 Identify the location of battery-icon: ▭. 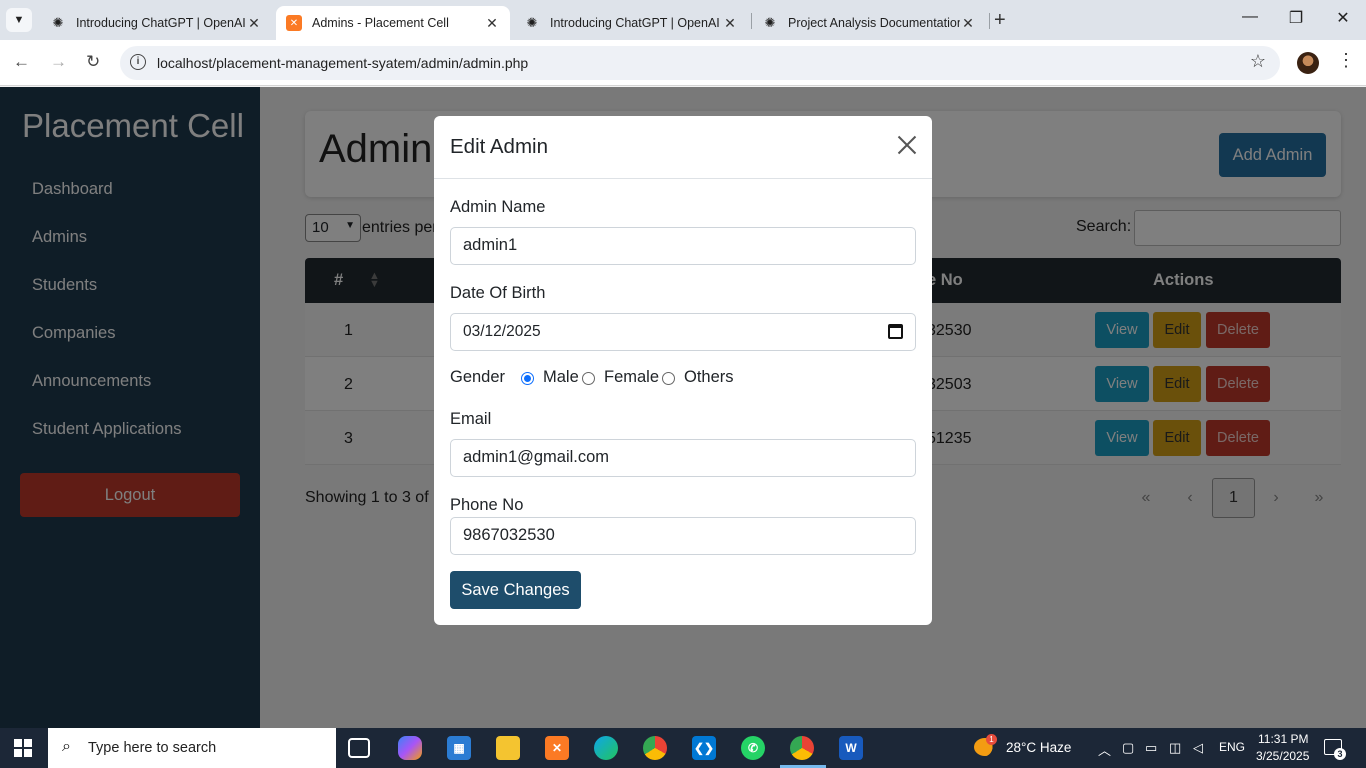
(1151, 748).